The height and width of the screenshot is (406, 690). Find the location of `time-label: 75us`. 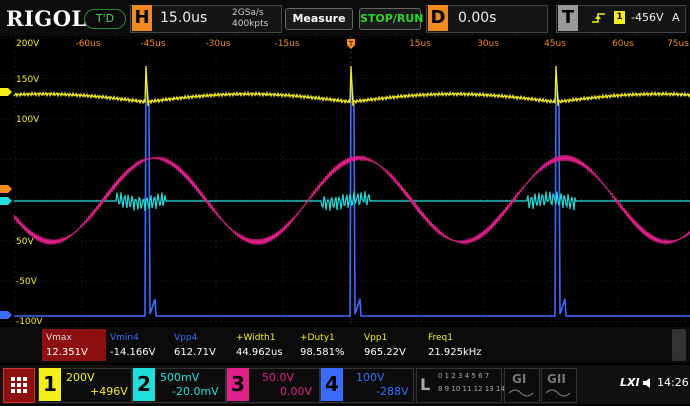

time-label: 75us is located at coordinates (678, 44).